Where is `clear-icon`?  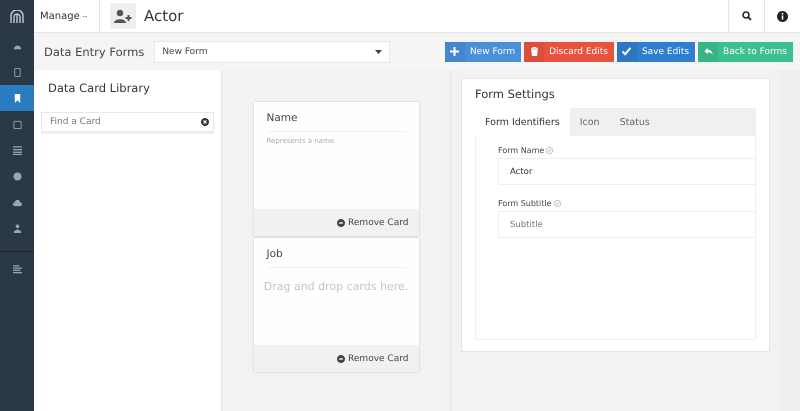 clear-icon is located at coordinates (205, 122).